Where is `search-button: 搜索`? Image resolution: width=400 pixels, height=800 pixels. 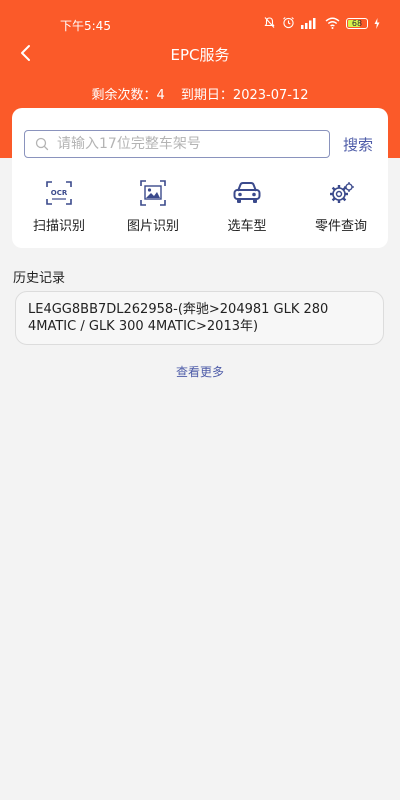 search-button: 搜索 is located at coordinates (358, 144).